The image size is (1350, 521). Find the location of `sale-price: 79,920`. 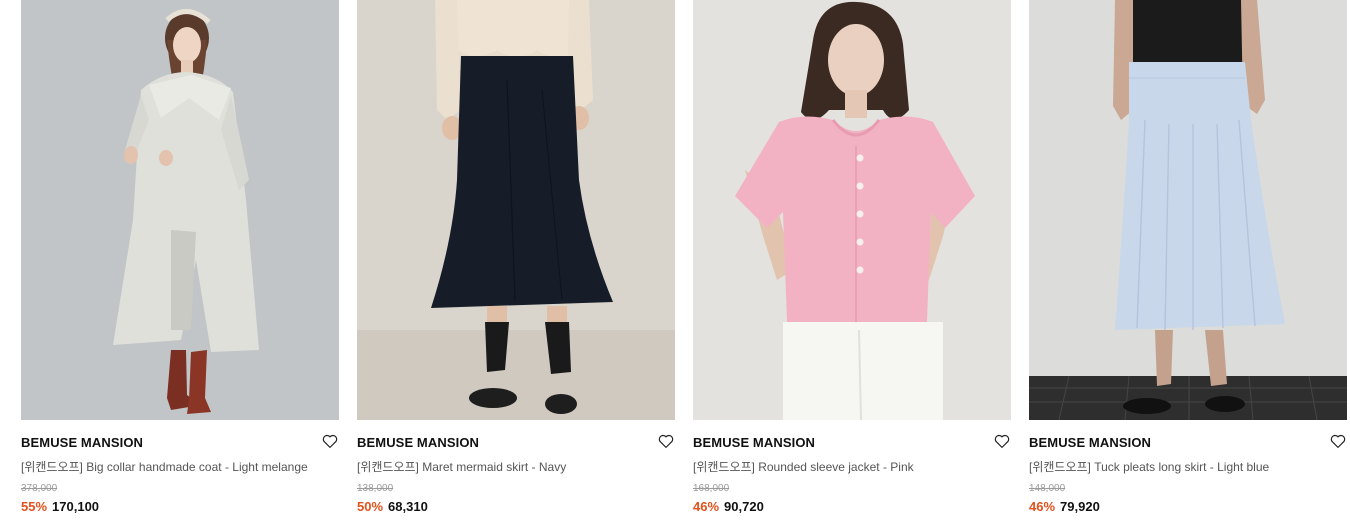

sale-price: 79,920 is located at coordinates (1080, 506).